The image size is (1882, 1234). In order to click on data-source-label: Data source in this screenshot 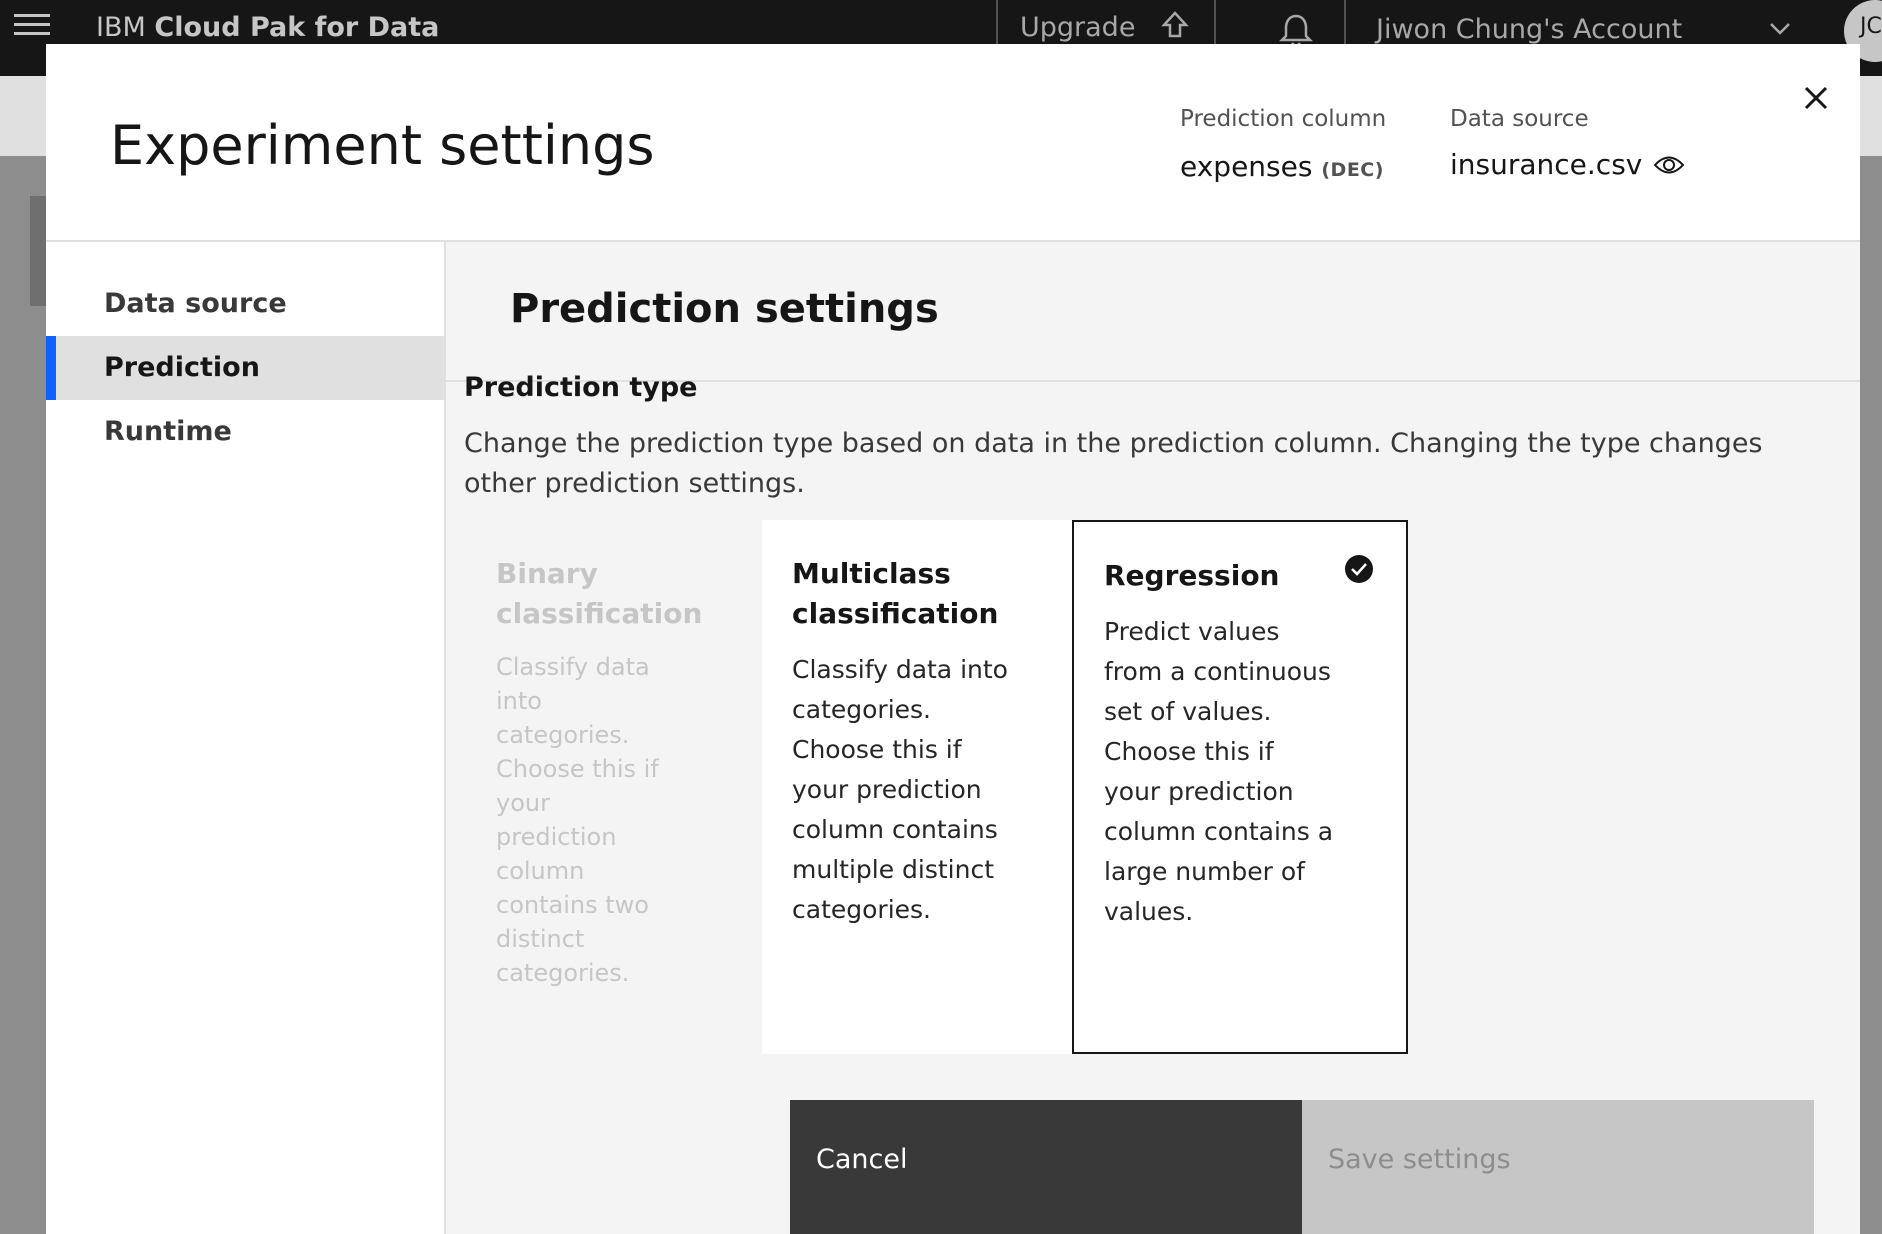, I will do `click(1519, 119)`.